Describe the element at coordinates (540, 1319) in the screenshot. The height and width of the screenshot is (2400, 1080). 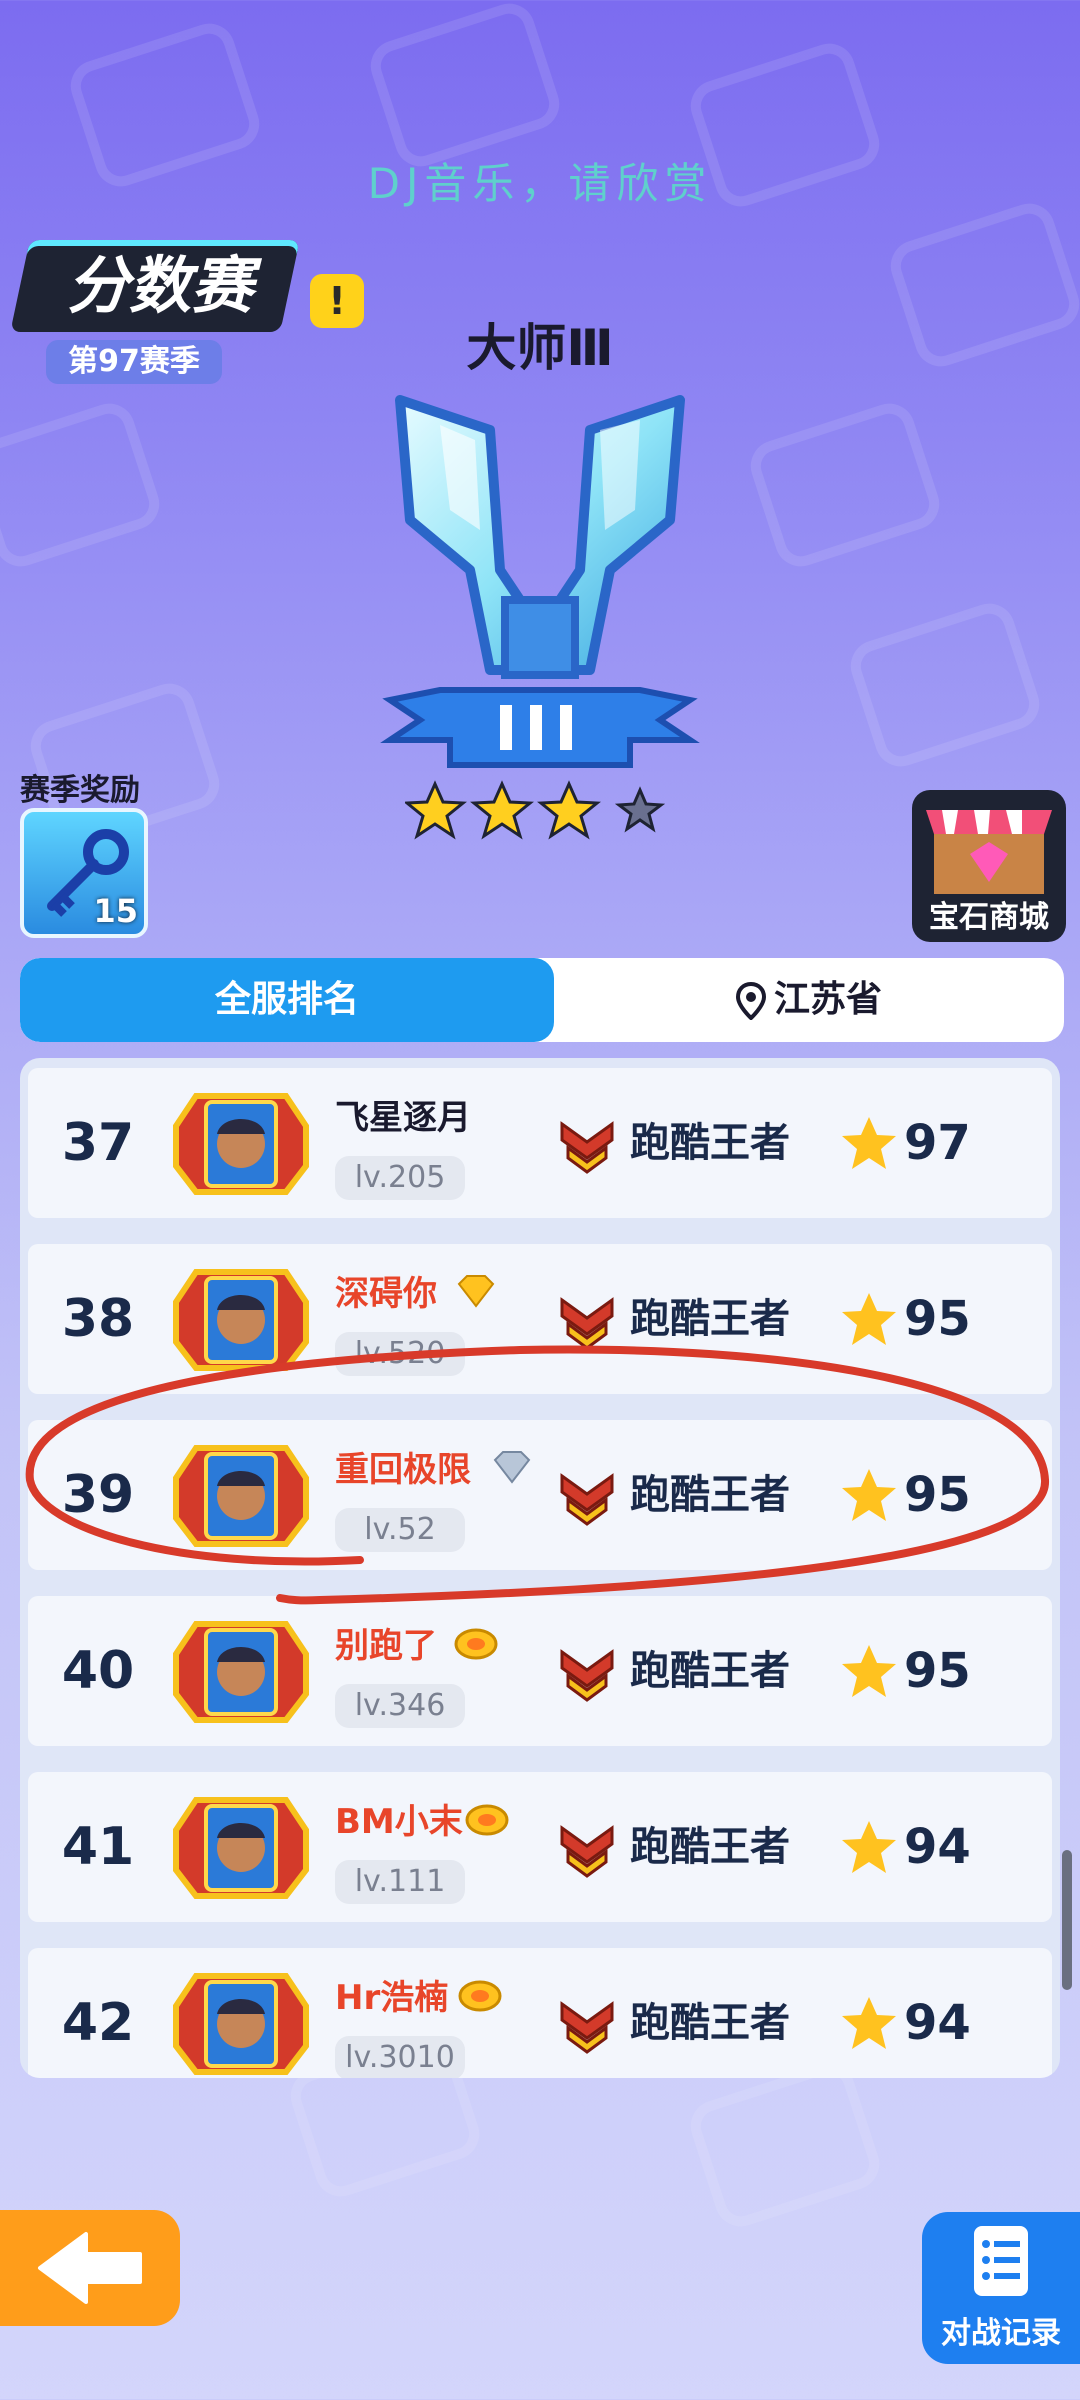
I see `table-row: 38 深碍你 lv.520 跑酷王者 95` at that location.